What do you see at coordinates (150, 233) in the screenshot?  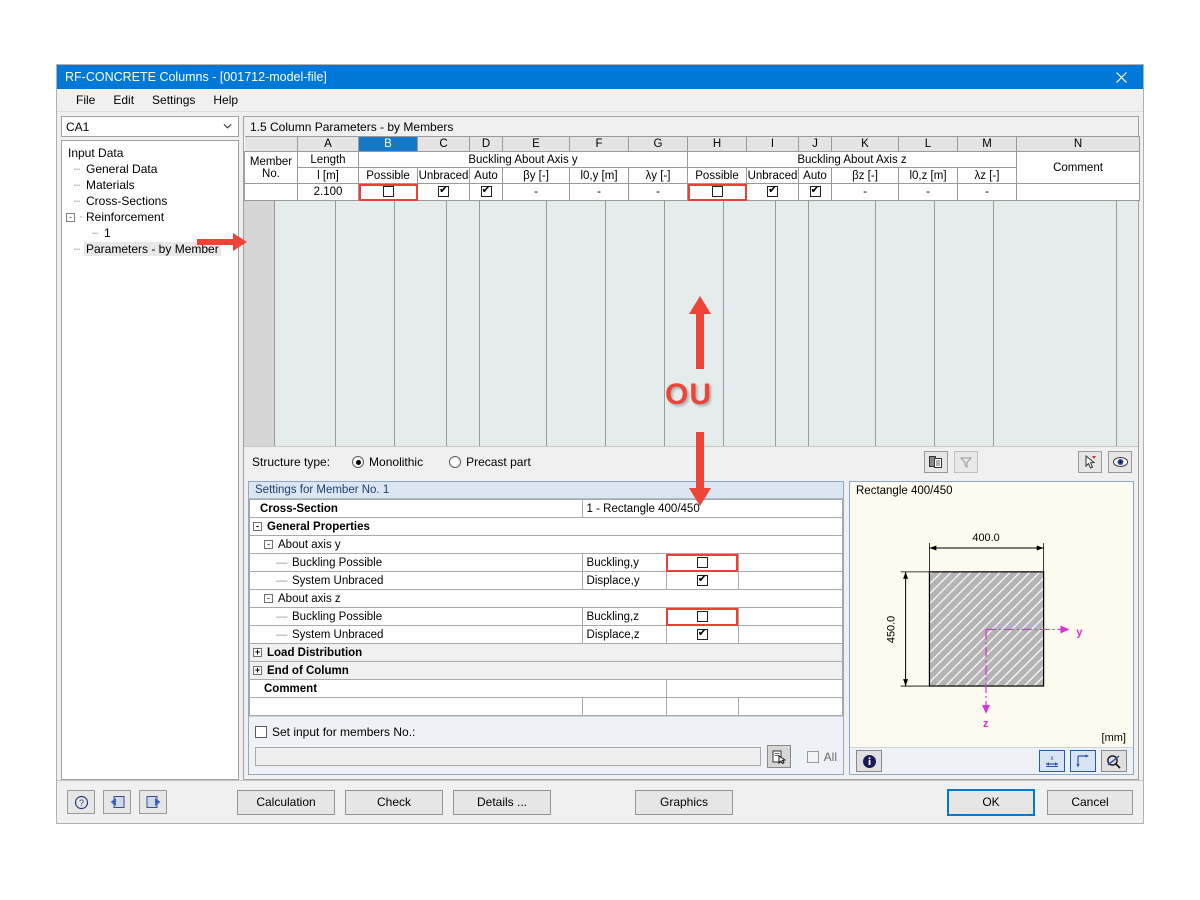 I see `tree-item-reinforcement-1: ┄ 1` at bounding box center [150, 233].